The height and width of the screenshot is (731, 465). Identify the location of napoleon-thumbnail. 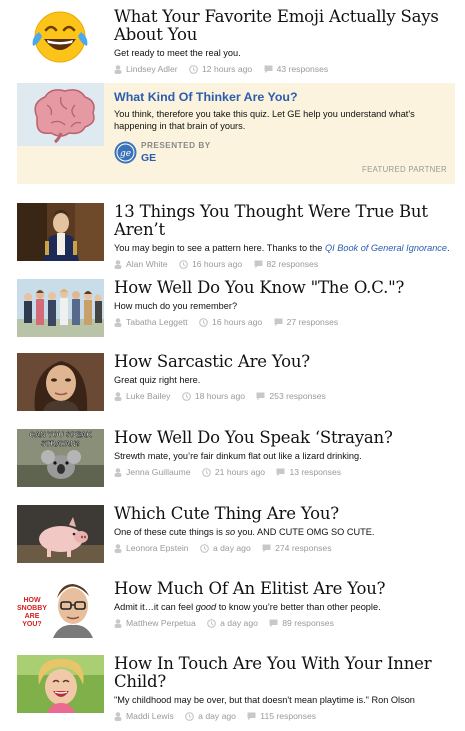
(60, 232).